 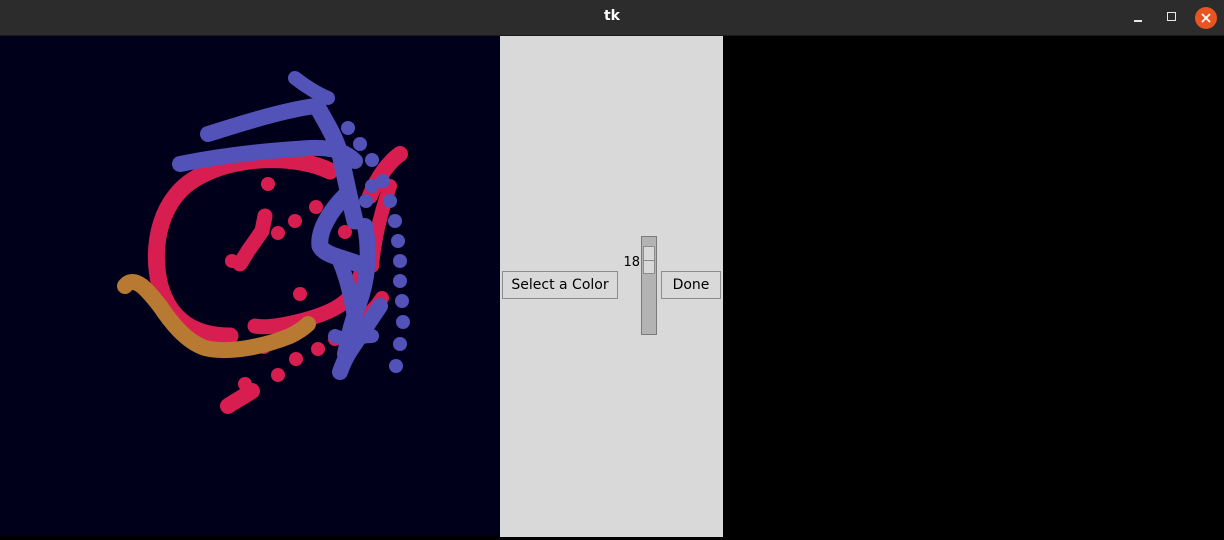 What do you see at coordinates (691, 285) in the screenshot?
I see `done-button: Done` at bounding box center [691, 285].